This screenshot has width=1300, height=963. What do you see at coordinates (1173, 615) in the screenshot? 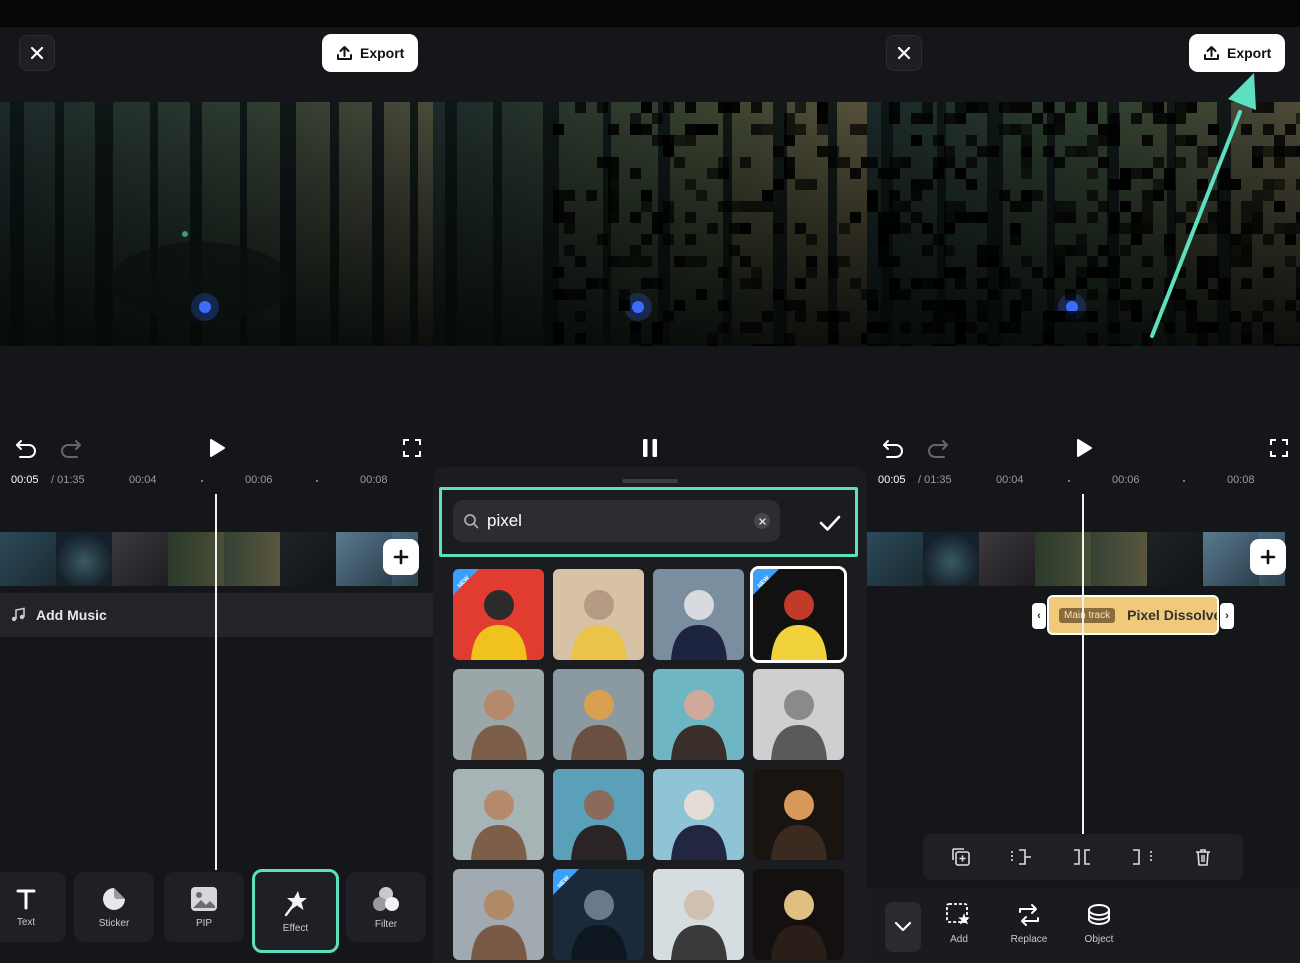
I see `effect-clip-name: Pixel Dissolve` at bounding box center [1173, 615].